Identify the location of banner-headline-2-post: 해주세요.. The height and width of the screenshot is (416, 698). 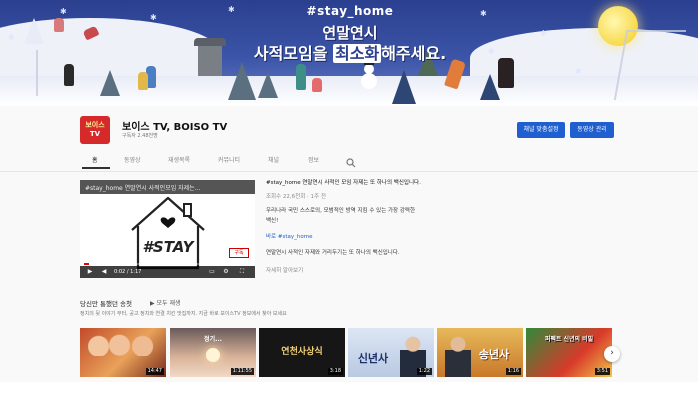
(414, 53).